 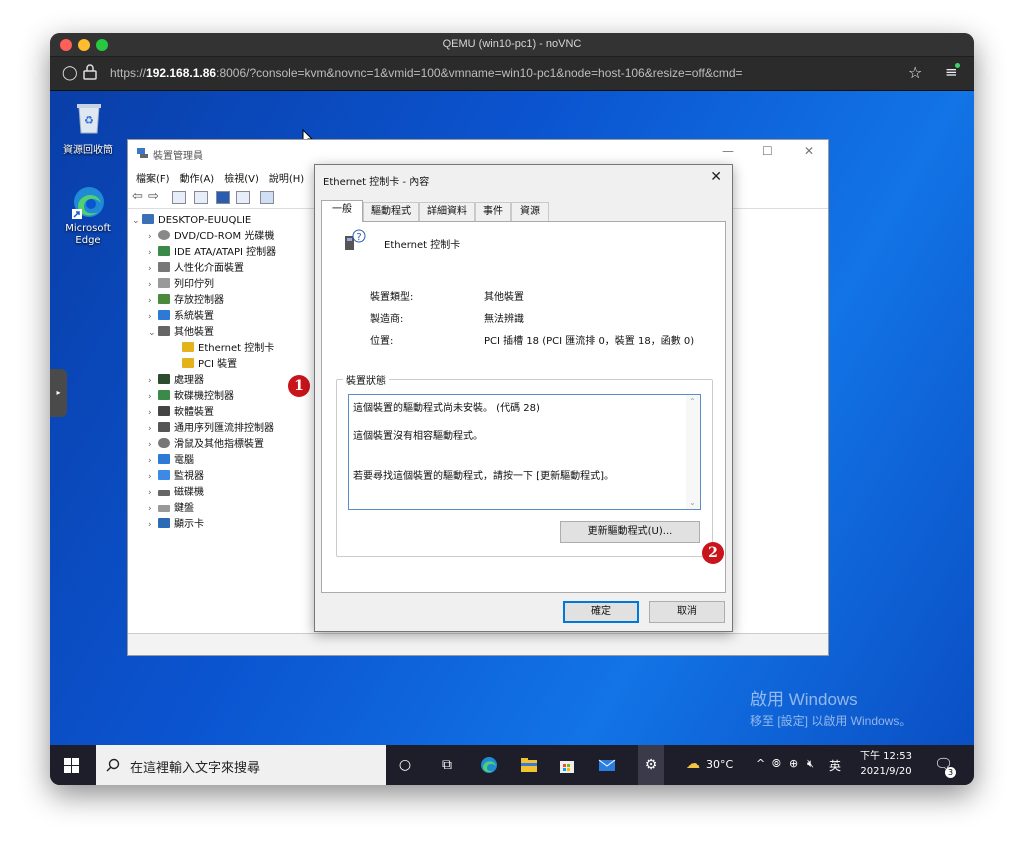 I want to click on lock-icon, so click(x=90, y=72).